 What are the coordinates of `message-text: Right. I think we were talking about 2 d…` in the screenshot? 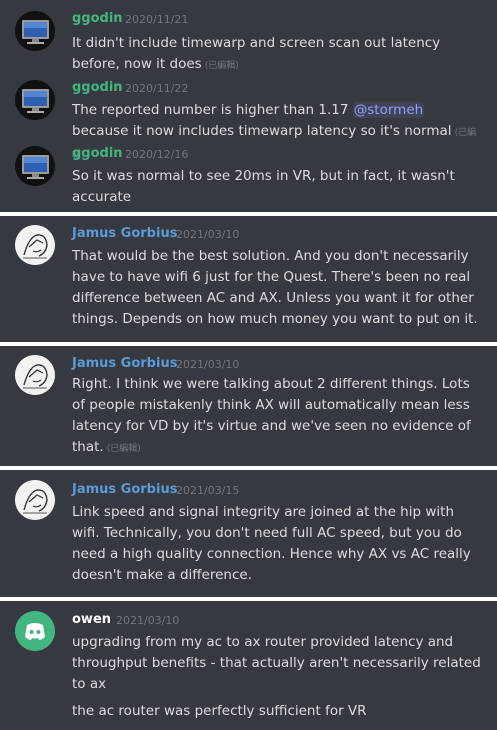 It's located at (277, 417).